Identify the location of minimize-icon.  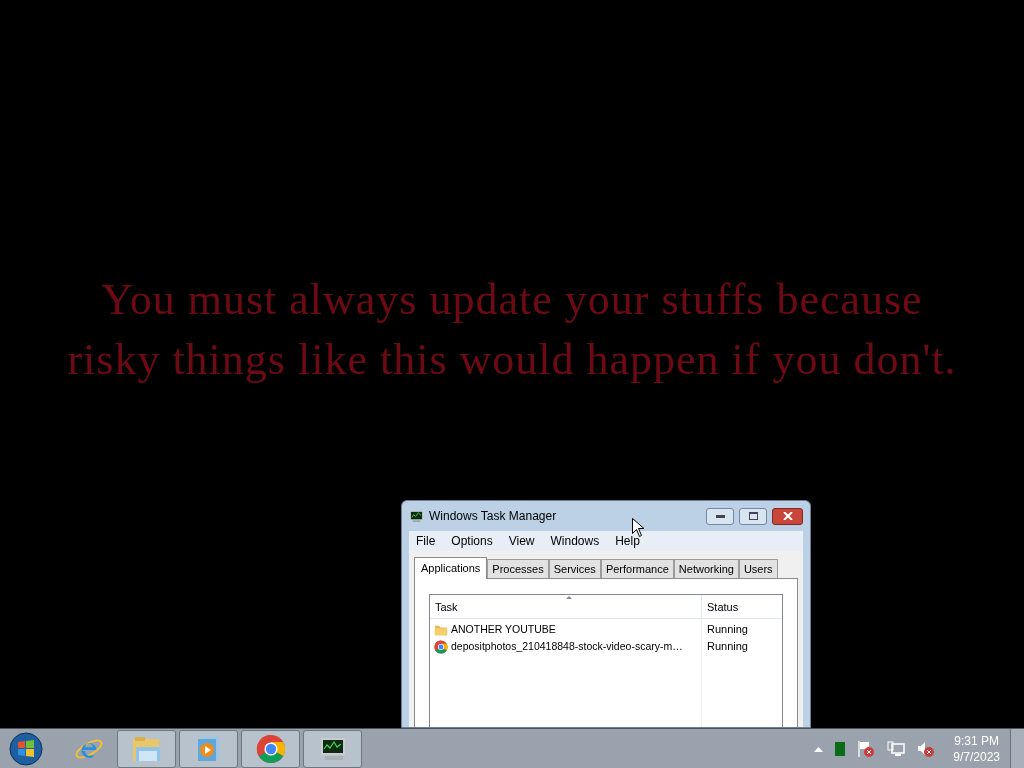
(720, 516).